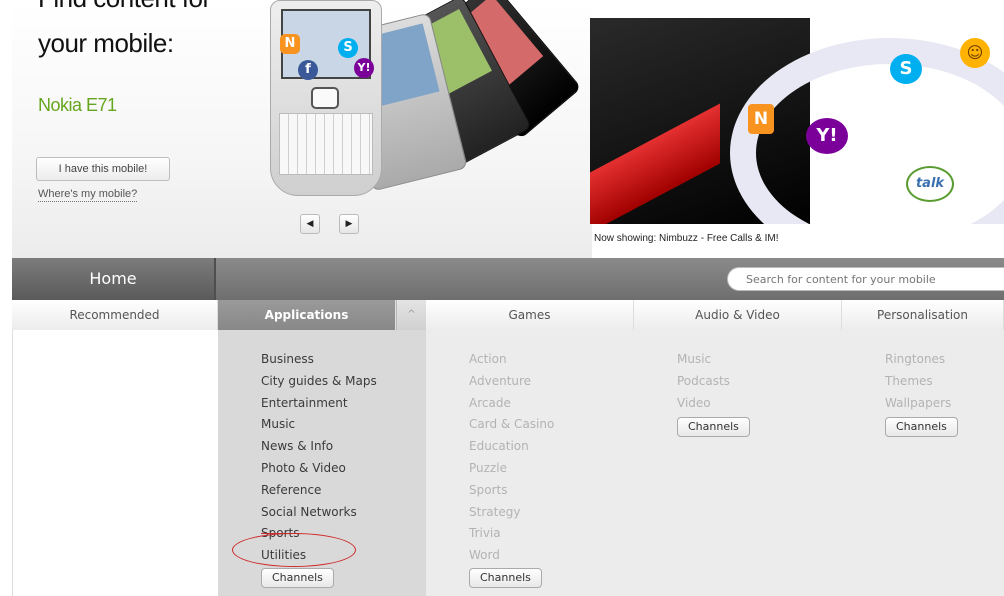  I want to click on list-item: Entertainment, so click(319, 404).